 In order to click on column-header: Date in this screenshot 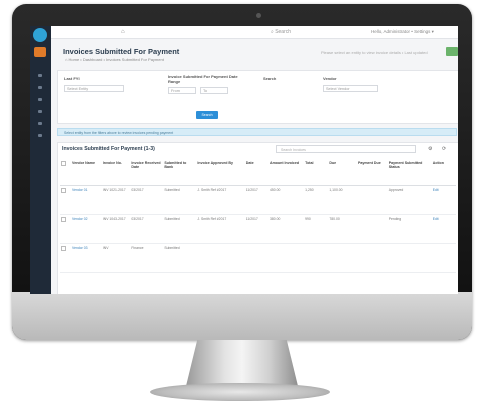, I will do `click(256, 172)`.